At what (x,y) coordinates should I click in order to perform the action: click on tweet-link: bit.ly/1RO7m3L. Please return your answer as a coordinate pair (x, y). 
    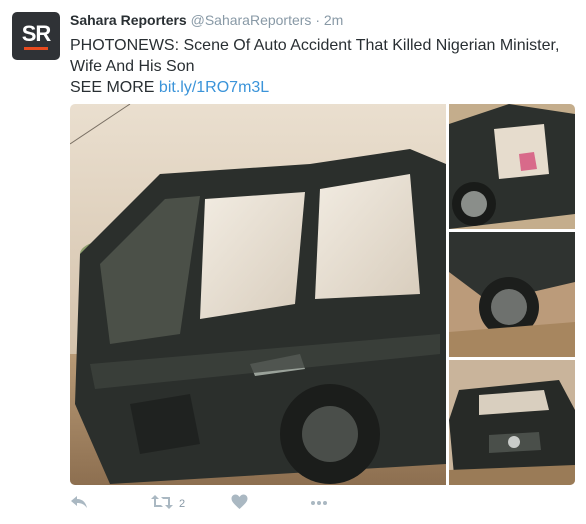
    Looking at the image, I should click on (214, 87).